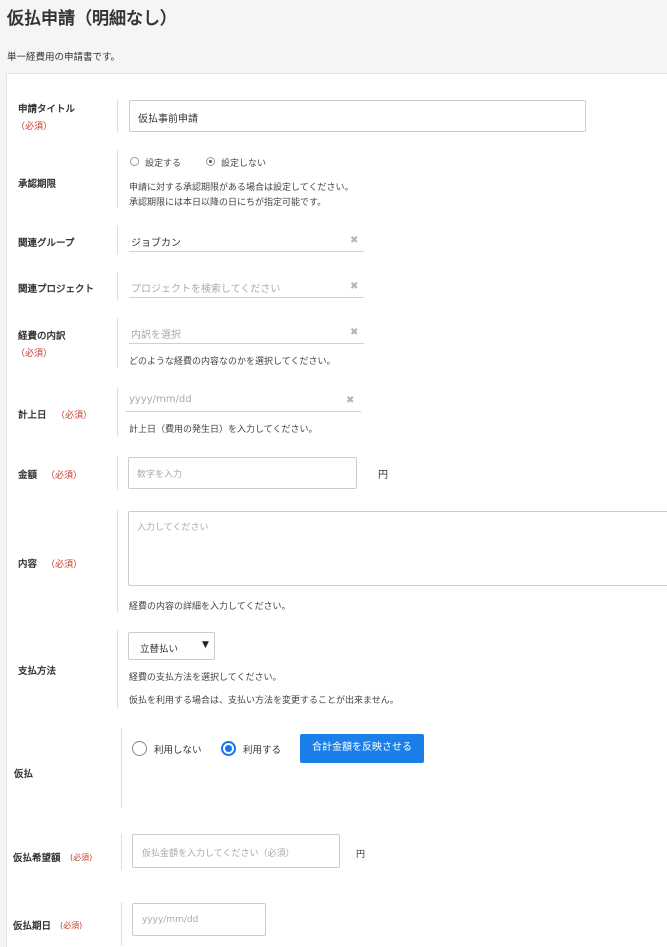 The width and height of the screenshot is (667, 947). I want to click on posting-date-label: 計上日, so click(32, 415).